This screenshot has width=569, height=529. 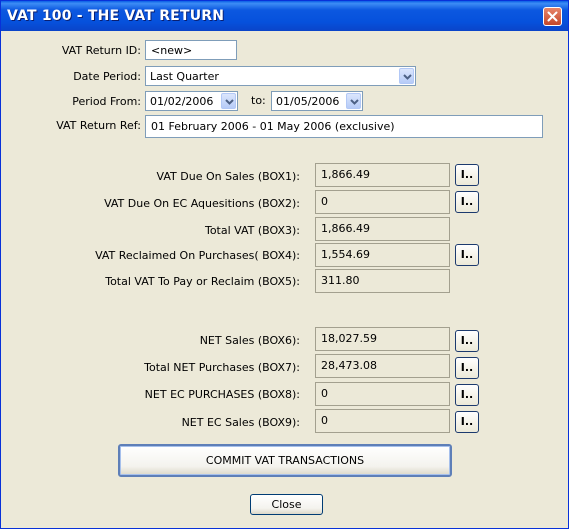 What do you see at coordinates (467, 255) in the screenshot?
I see `box4-info-button: I..` at bounding box center [467, 255].